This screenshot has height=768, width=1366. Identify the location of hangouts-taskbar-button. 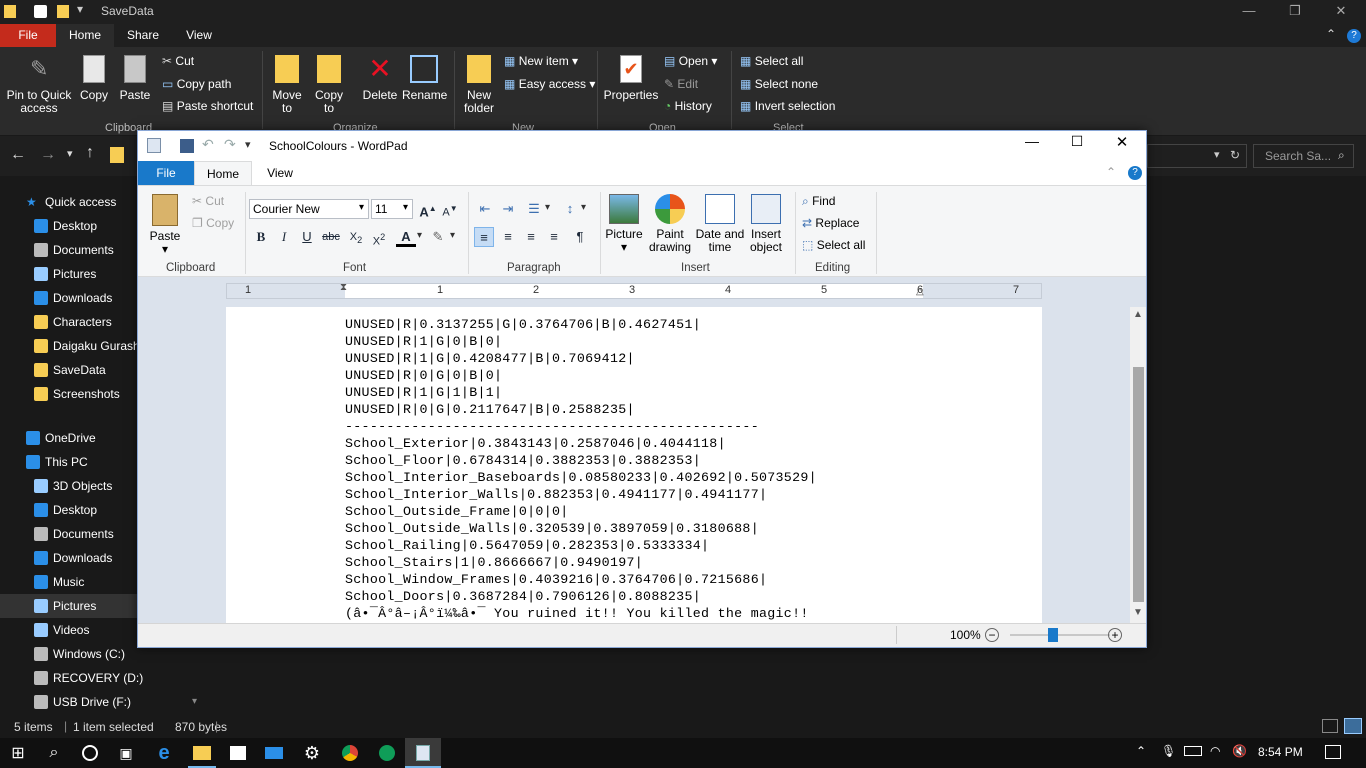
(387, 753).